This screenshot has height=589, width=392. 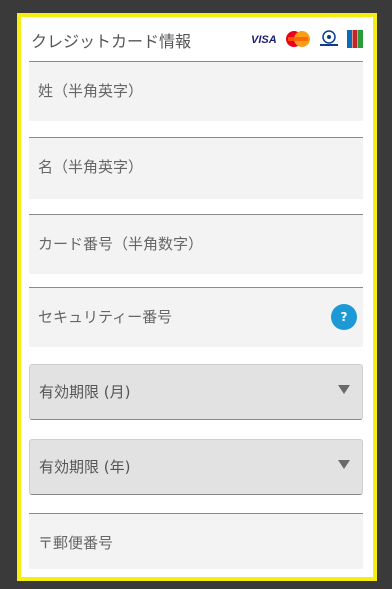 I want to click on diners-club-logo, so click(x=329, y=38).